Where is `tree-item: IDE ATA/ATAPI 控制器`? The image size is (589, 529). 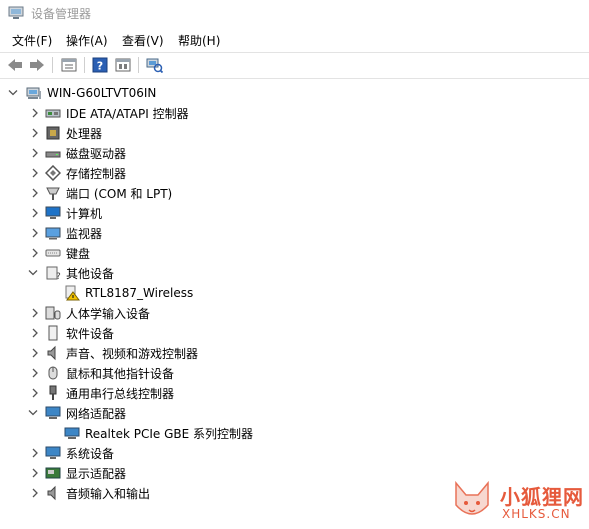 tree-item: IDE ATA/ATAPI 控制器 is located at coordinates (280, 113).